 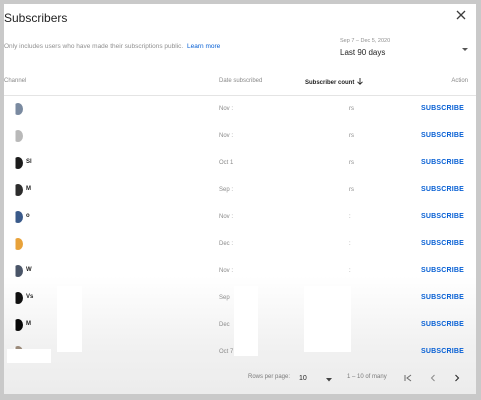 I want to click on date-subscribed-cell: Oct 1, so click(x=226, y=163).